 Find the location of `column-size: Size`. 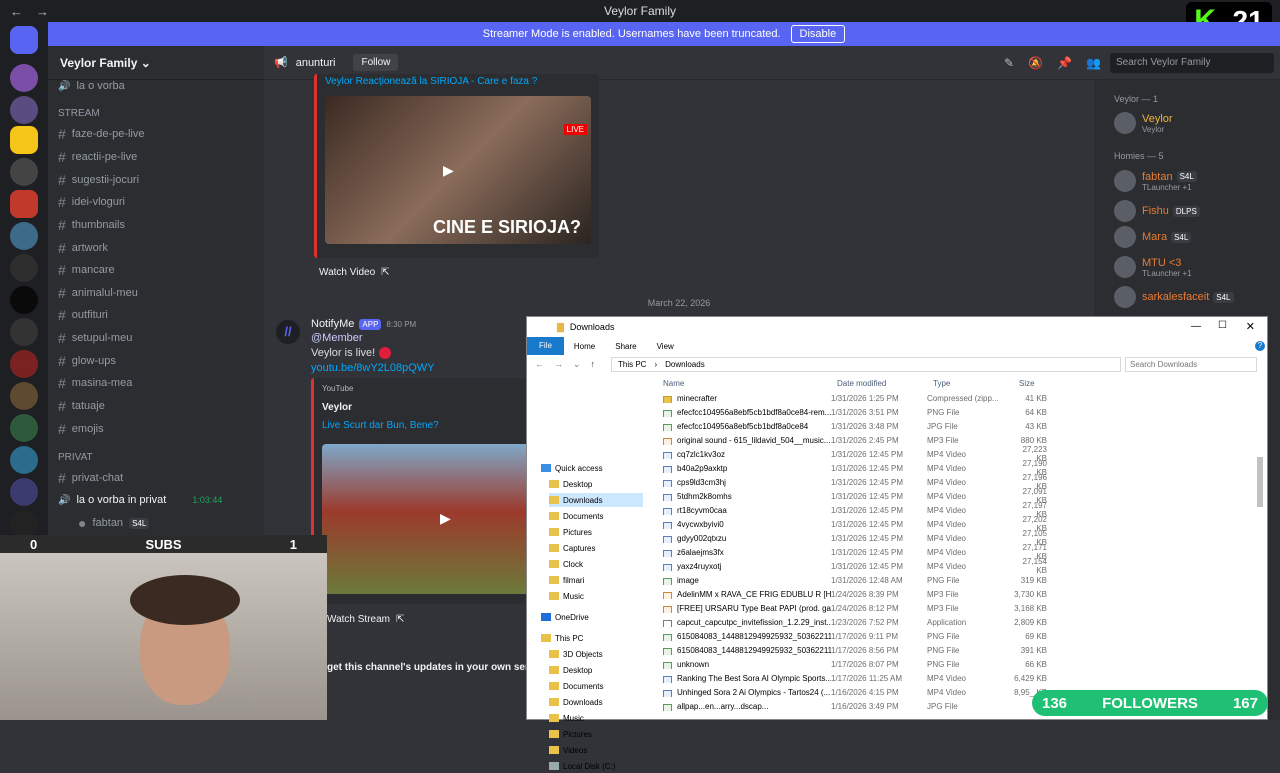

column-size: Size is located at coordinates (1027, 383).